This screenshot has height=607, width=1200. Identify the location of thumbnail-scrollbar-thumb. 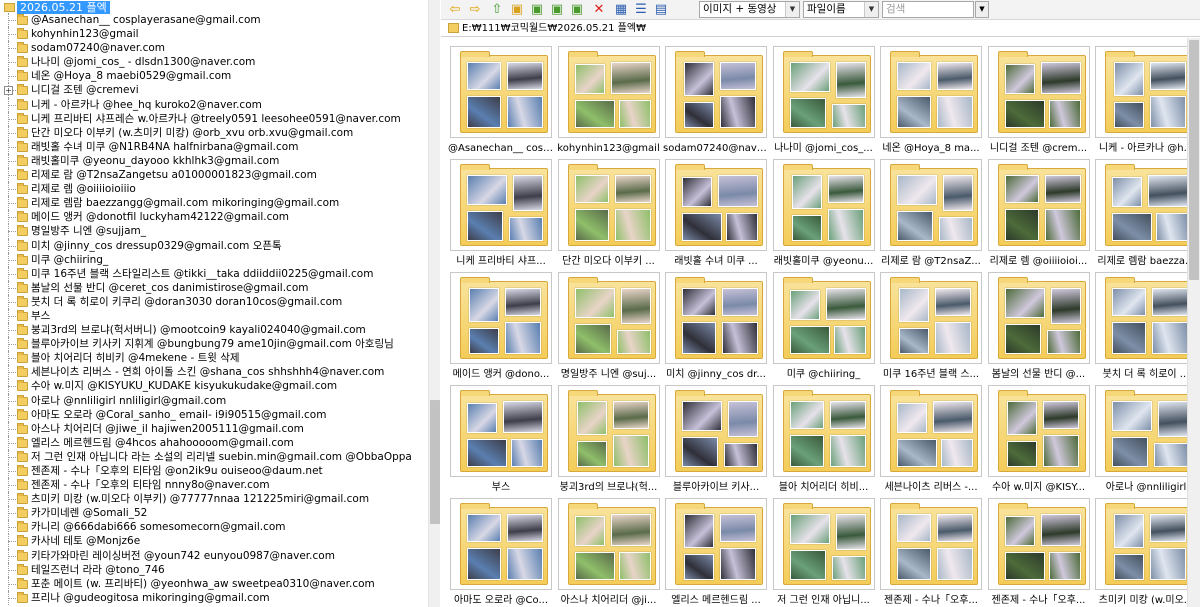
(1194, 160).